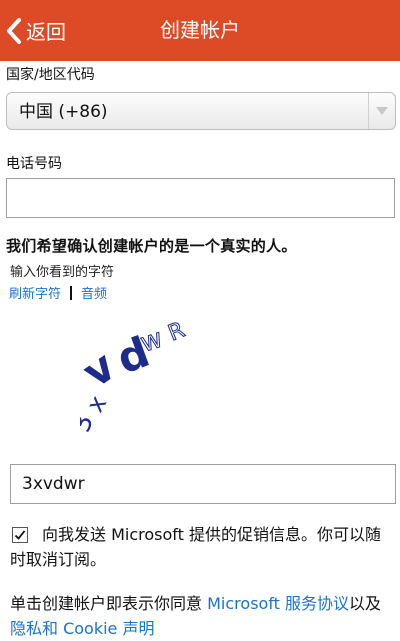 The width and height of the screenshot is (400, 641). Describe the element at coordinates (203, 484) in the screenshot. I see `captcha-input` at that location.